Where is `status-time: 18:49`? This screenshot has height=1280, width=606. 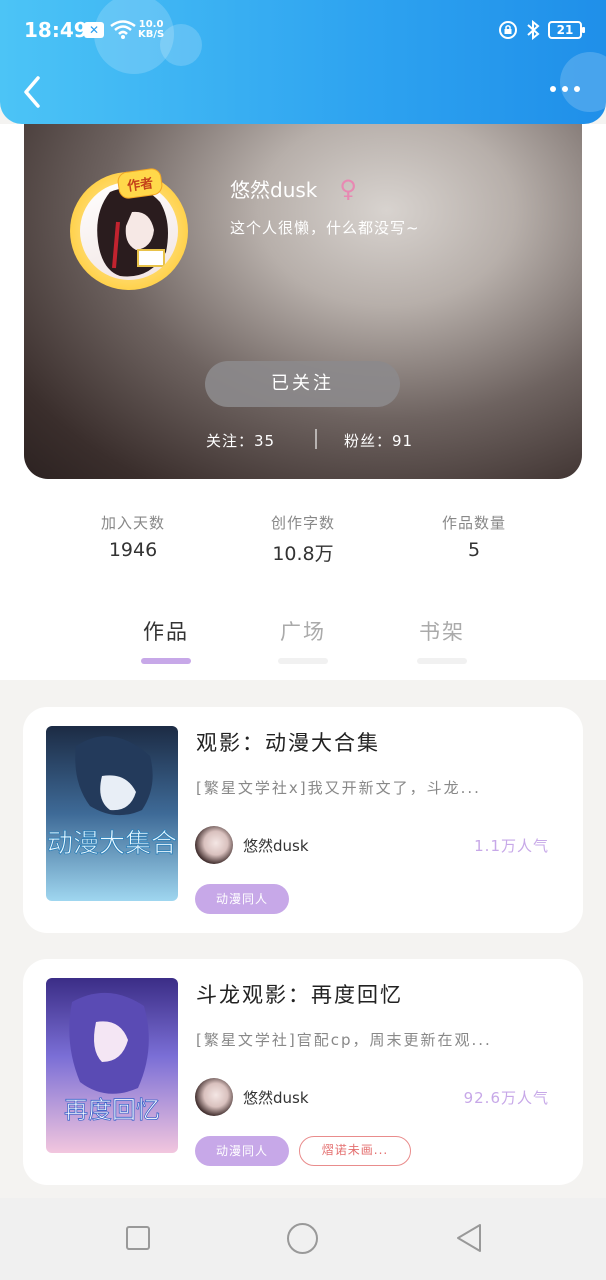
status-time: 18:49 is located at coordinates (56, 30).